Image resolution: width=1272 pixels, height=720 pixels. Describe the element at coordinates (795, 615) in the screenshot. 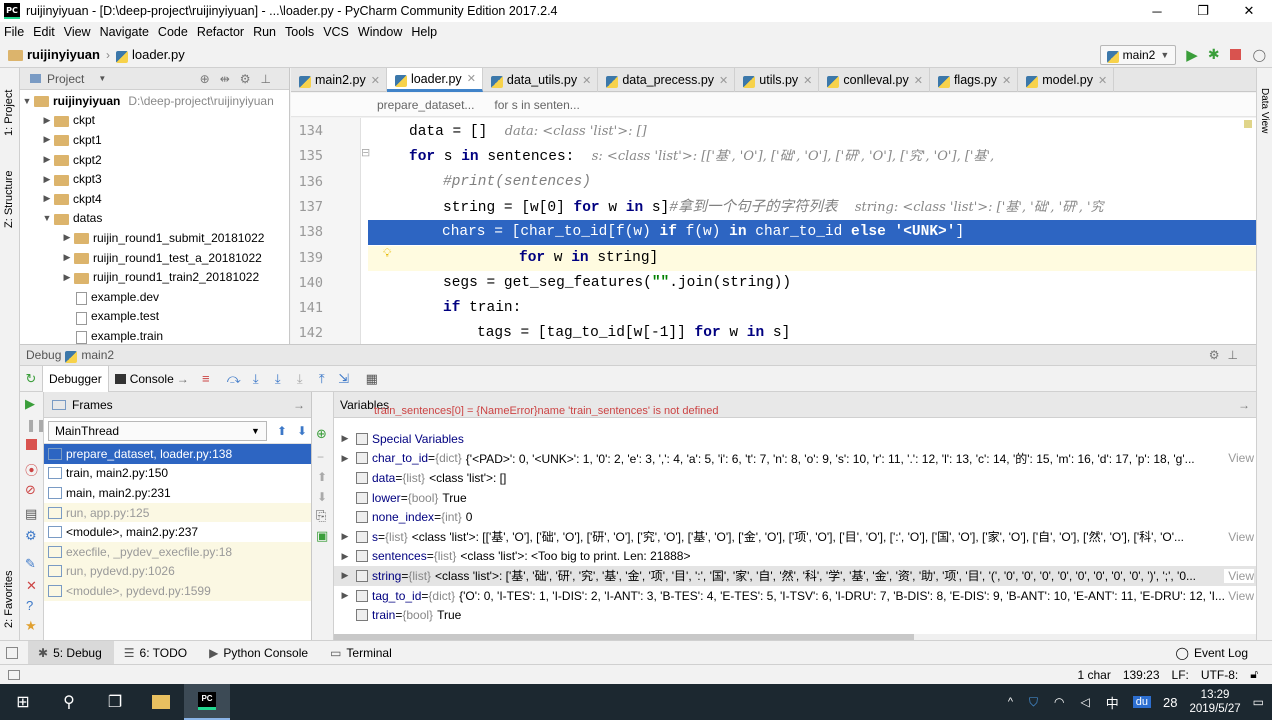

I see `variable-row: train = {bool} True` at that location.